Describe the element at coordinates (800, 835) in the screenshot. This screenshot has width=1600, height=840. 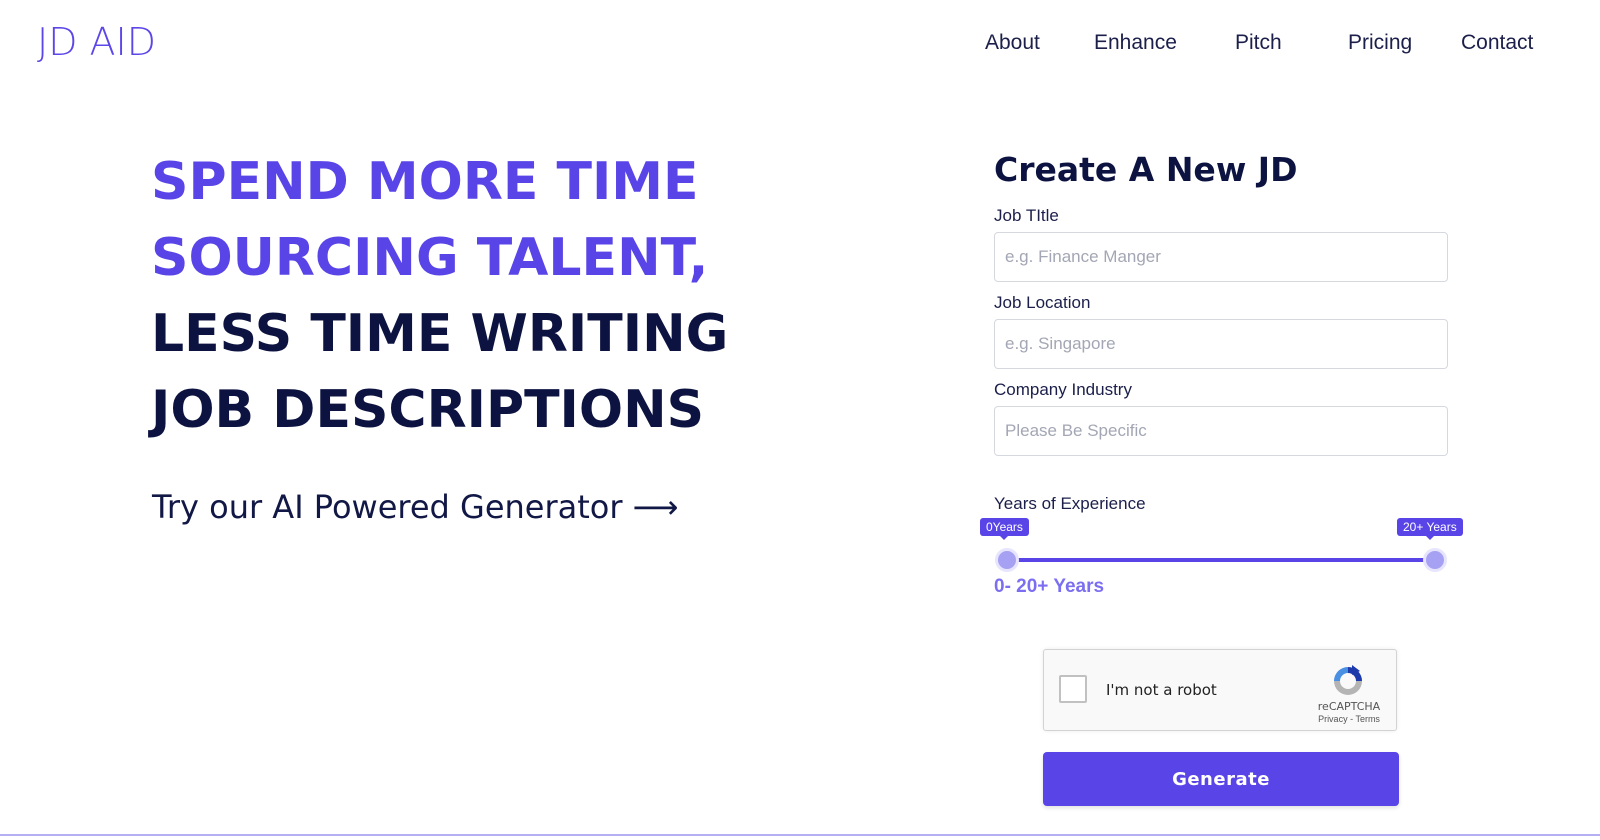
I see `bottom-divider` at that location.